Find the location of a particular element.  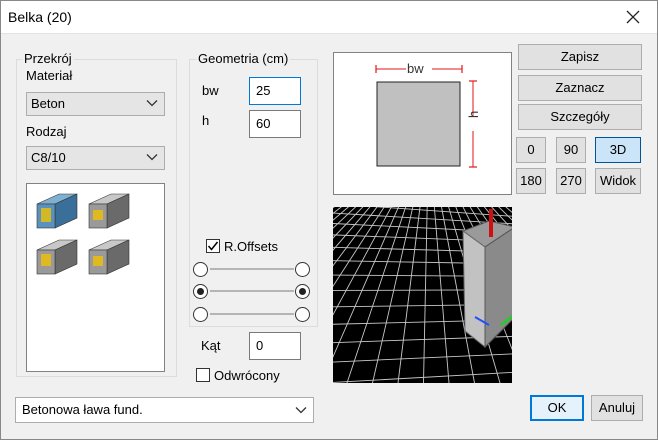

bw-label: bw is located at coordinates (210, 90).